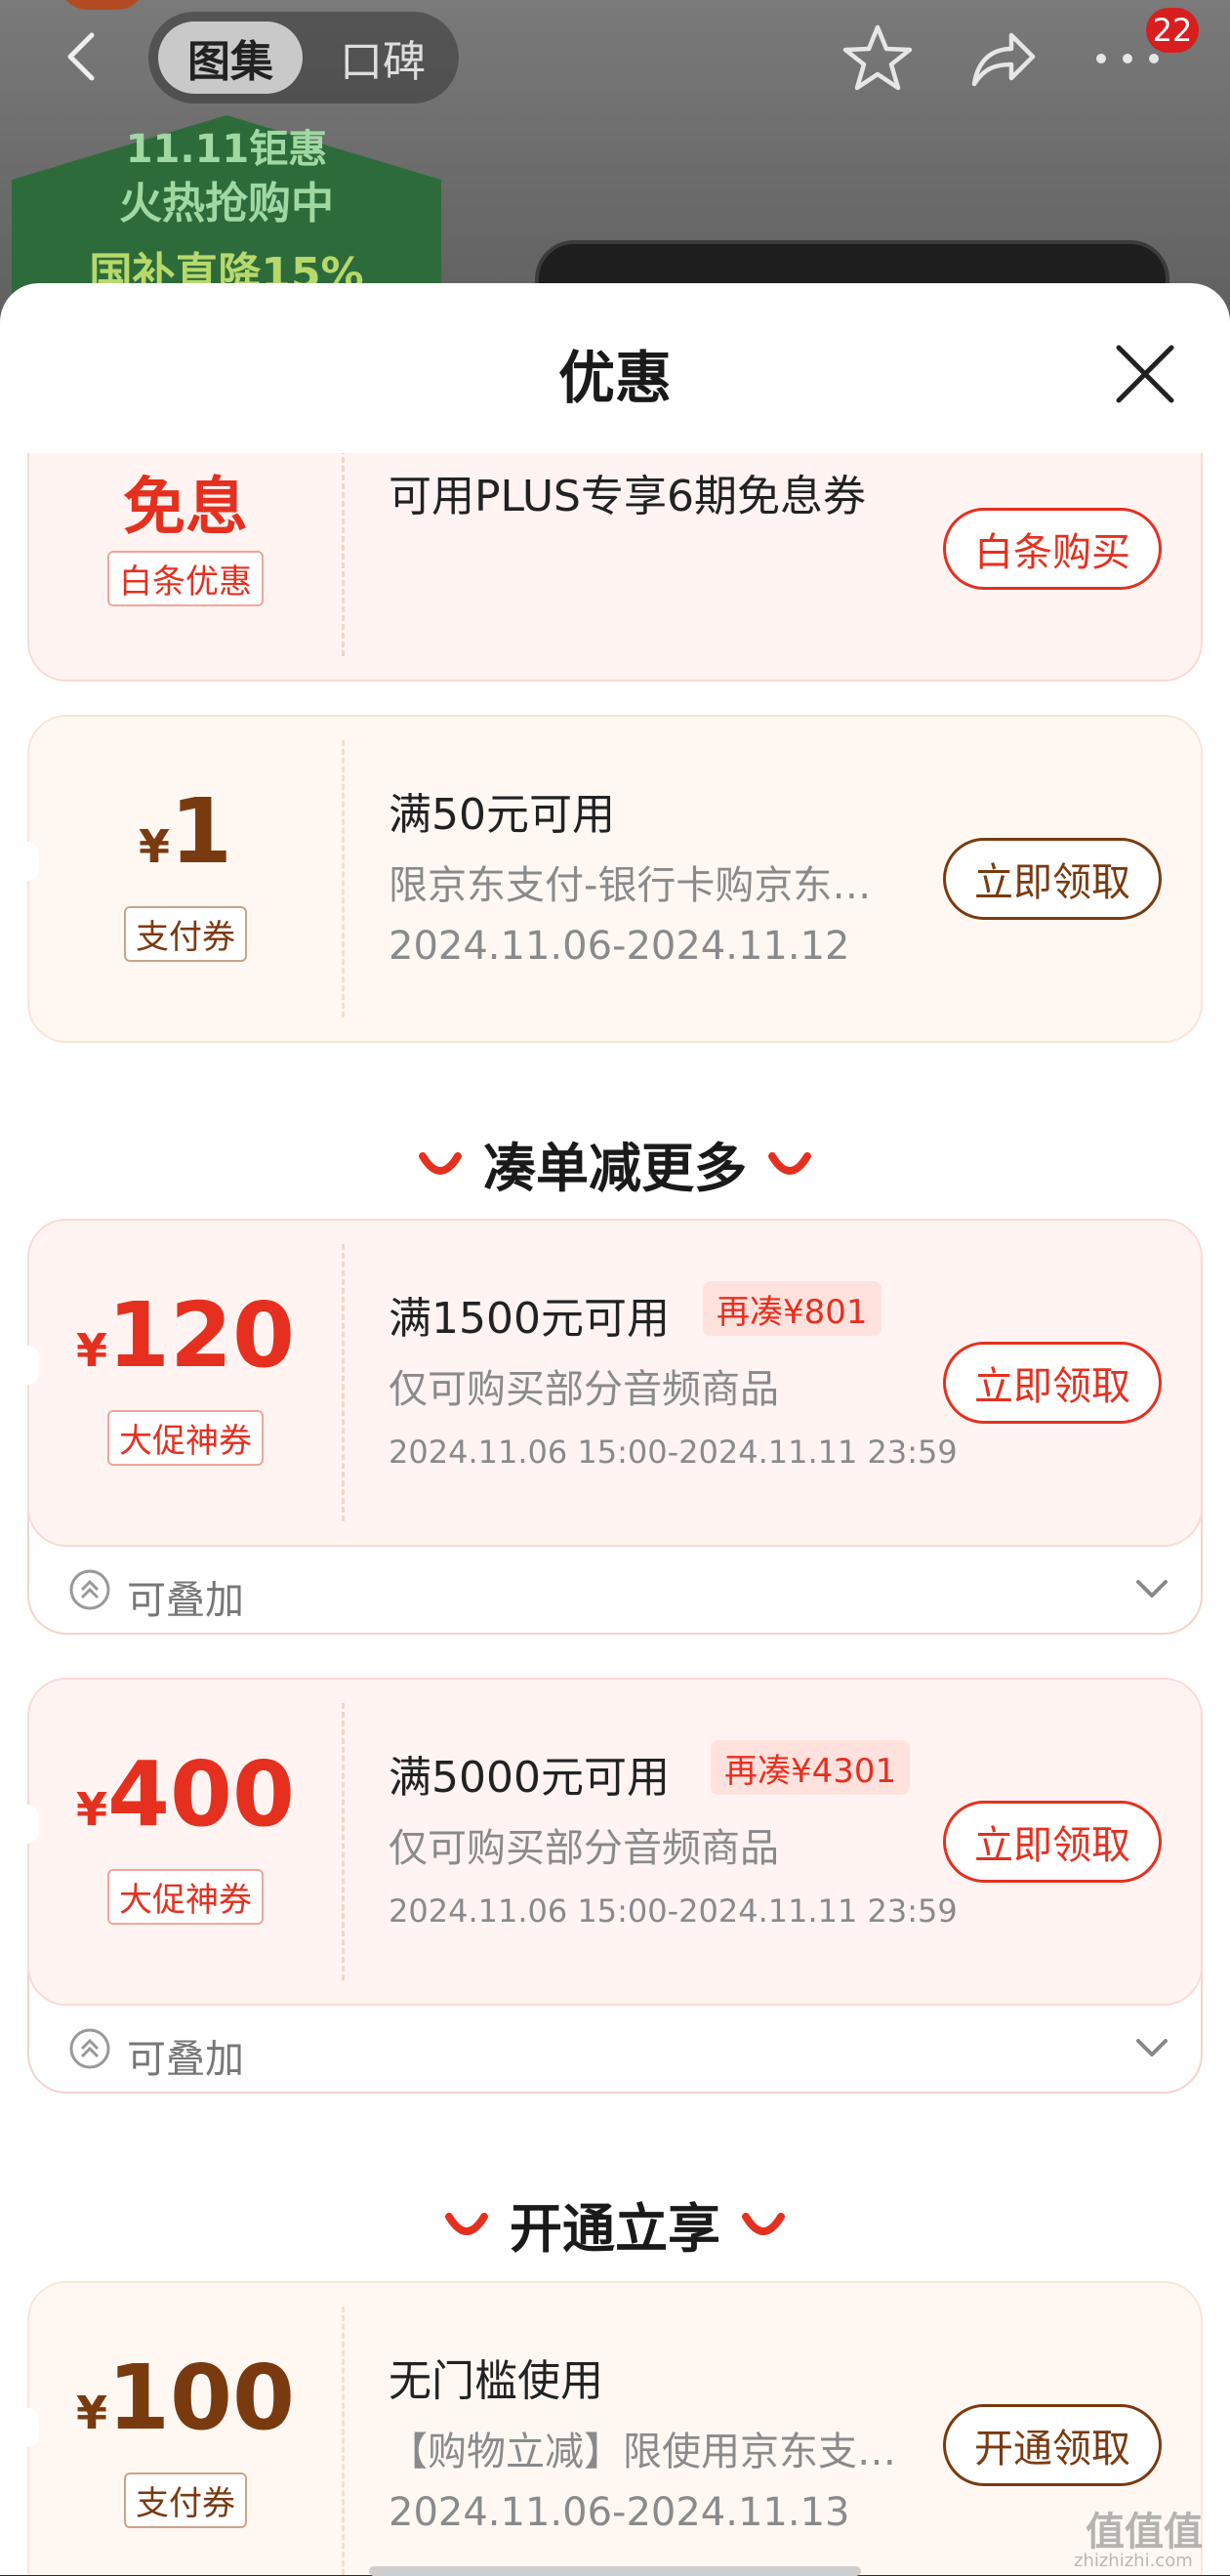 The height and width of the screenshot is (2576, 1230). I want to click on baitiao-buy-button: 白条购买, so click(1052, 549).